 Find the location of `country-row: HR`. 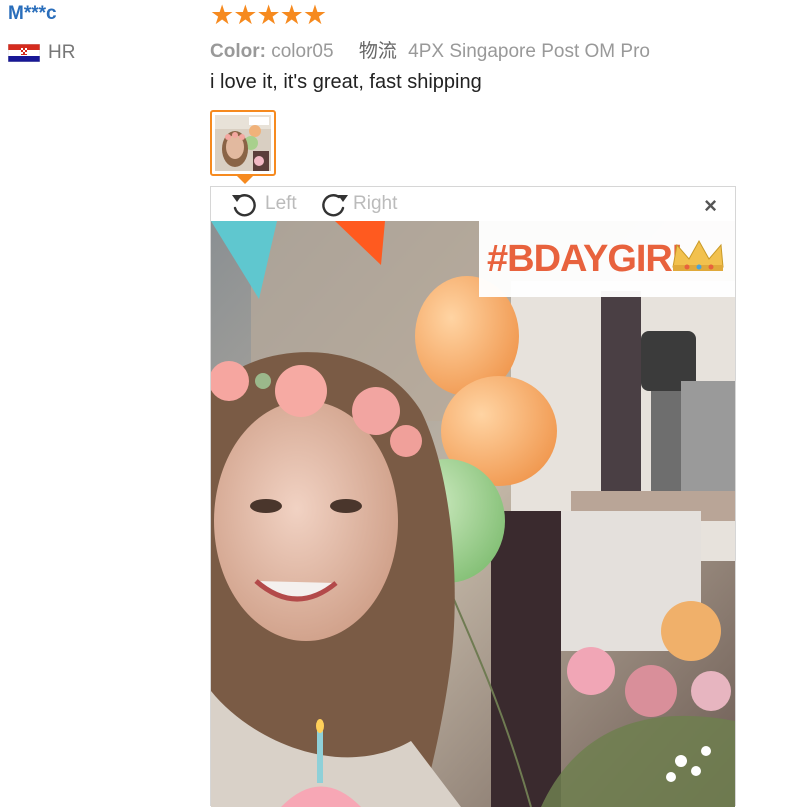

country-row: HR is located at coordinates (41, 53).